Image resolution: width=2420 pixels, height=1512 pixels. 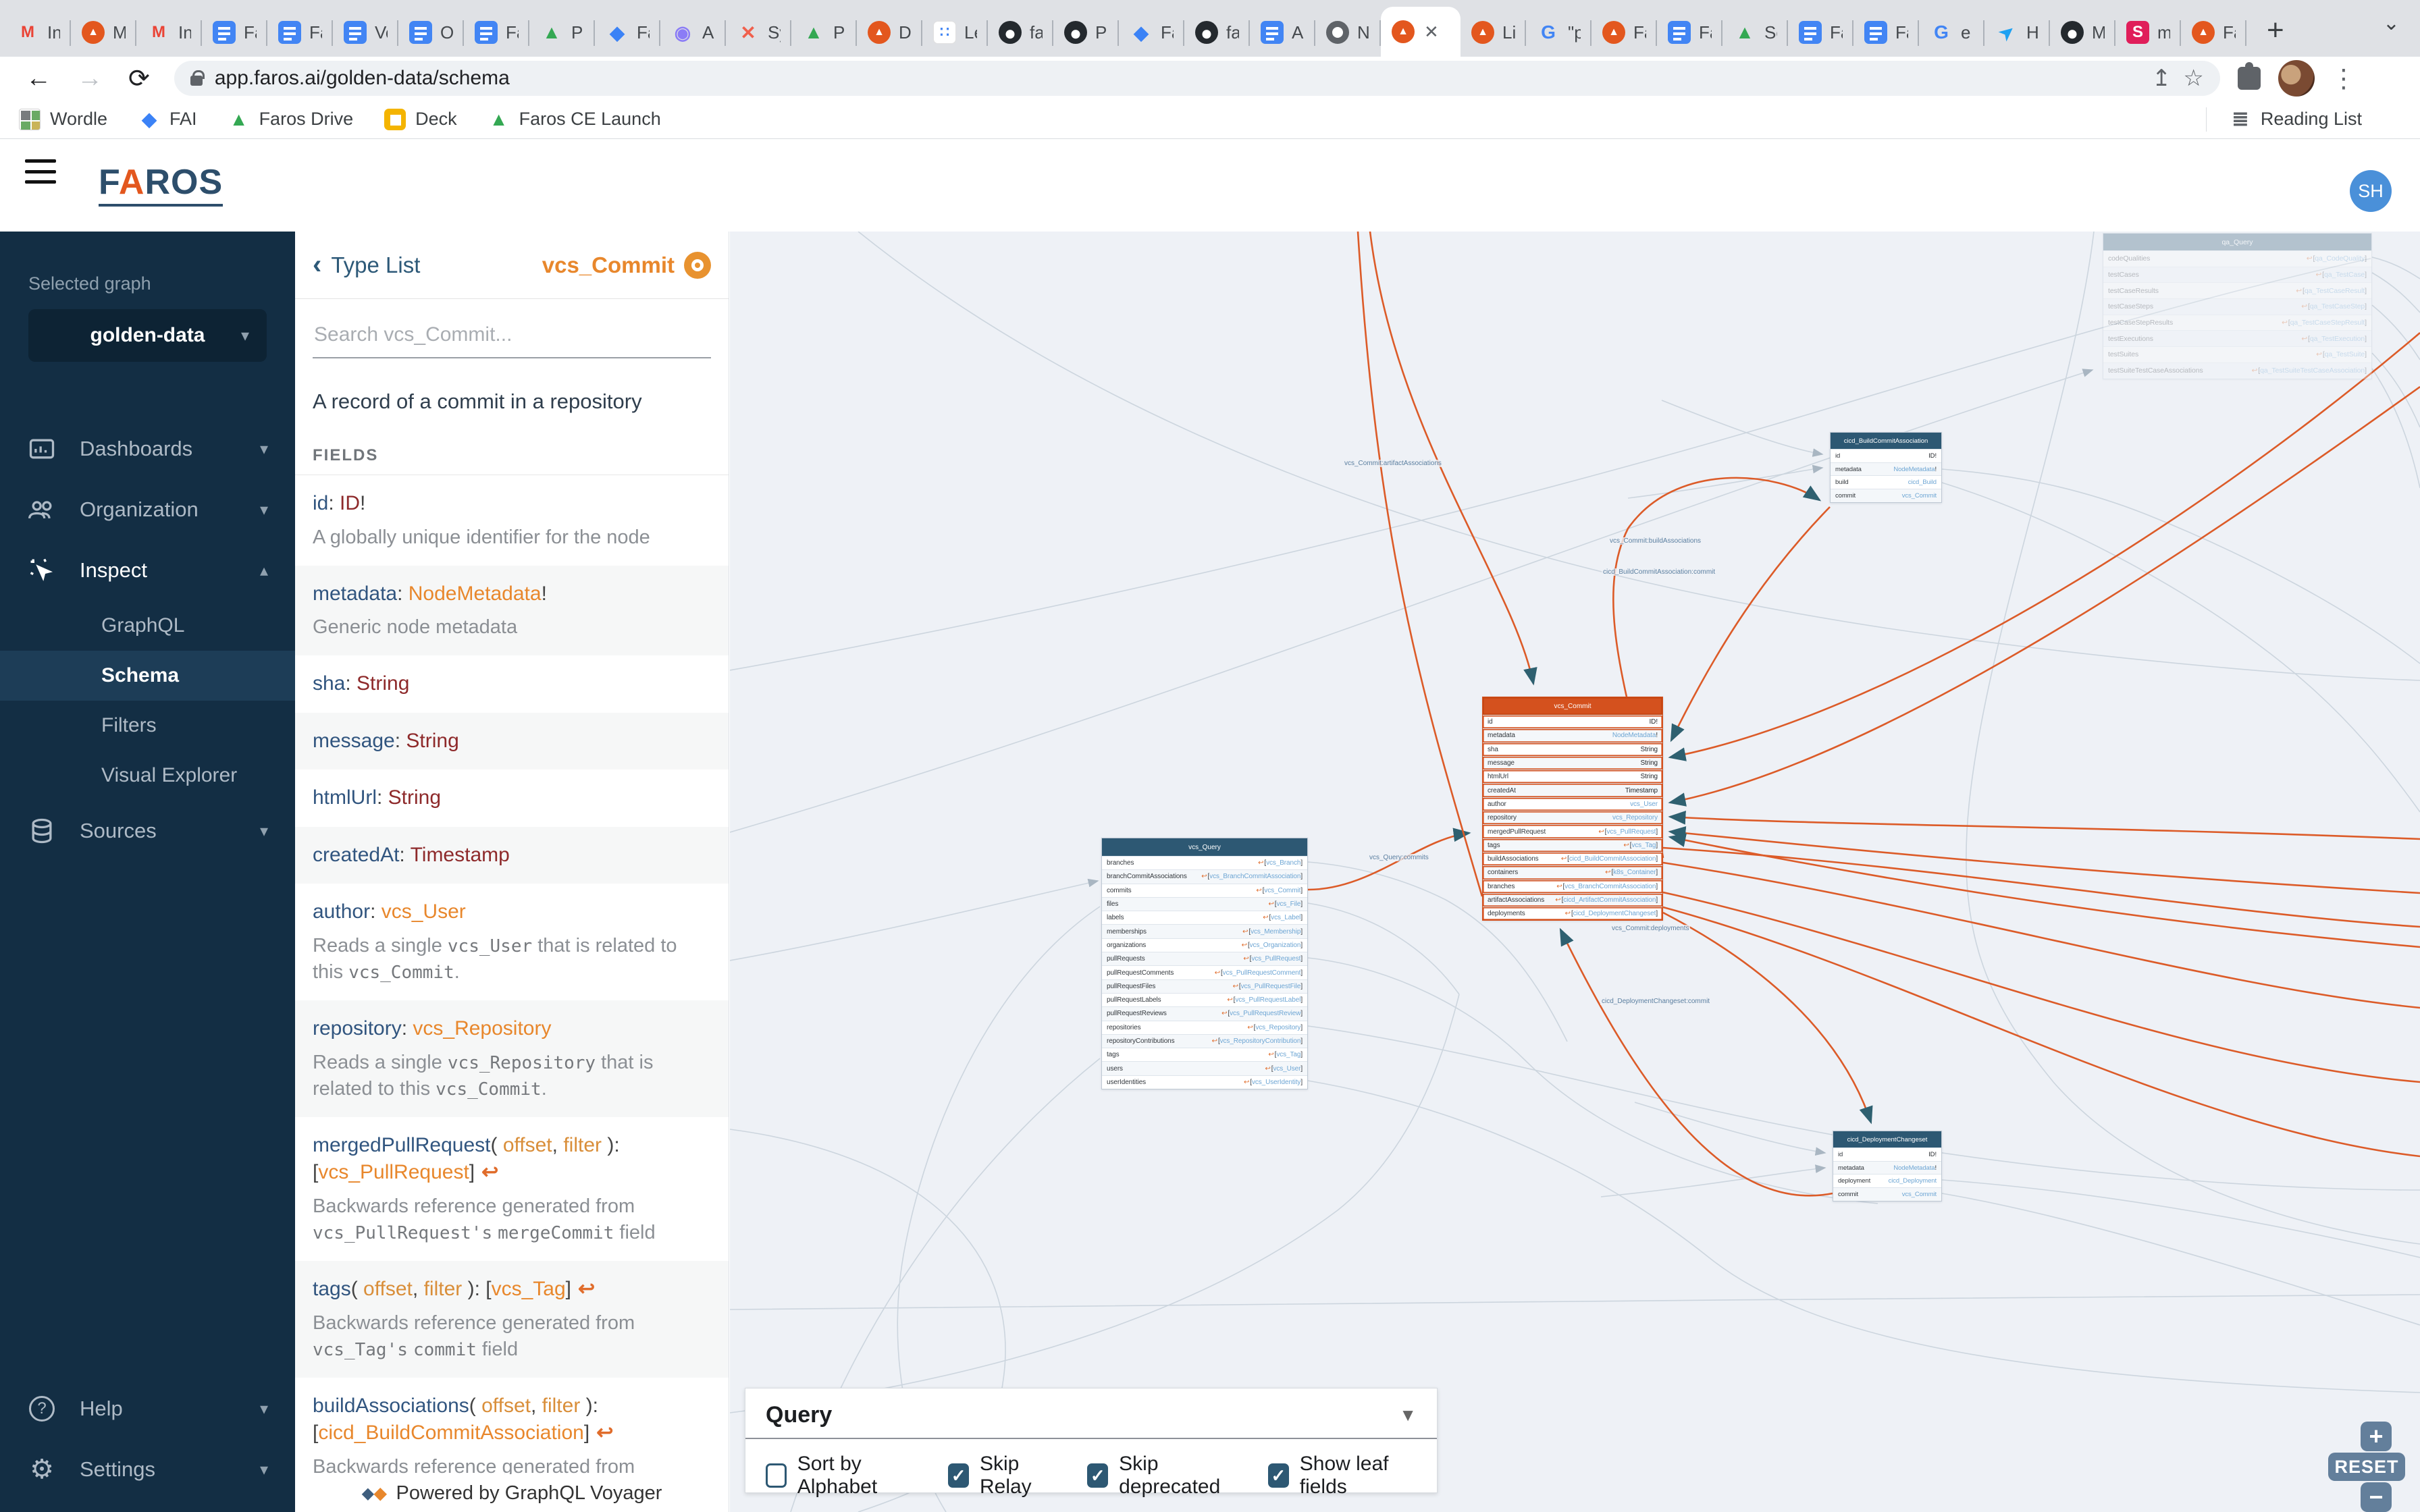 What do you see at coordinates (147, 776) in the screenshot?
I see `sidebar-subitem-visual-explorer: Visual Explorer` at bounding box center [147, 776].